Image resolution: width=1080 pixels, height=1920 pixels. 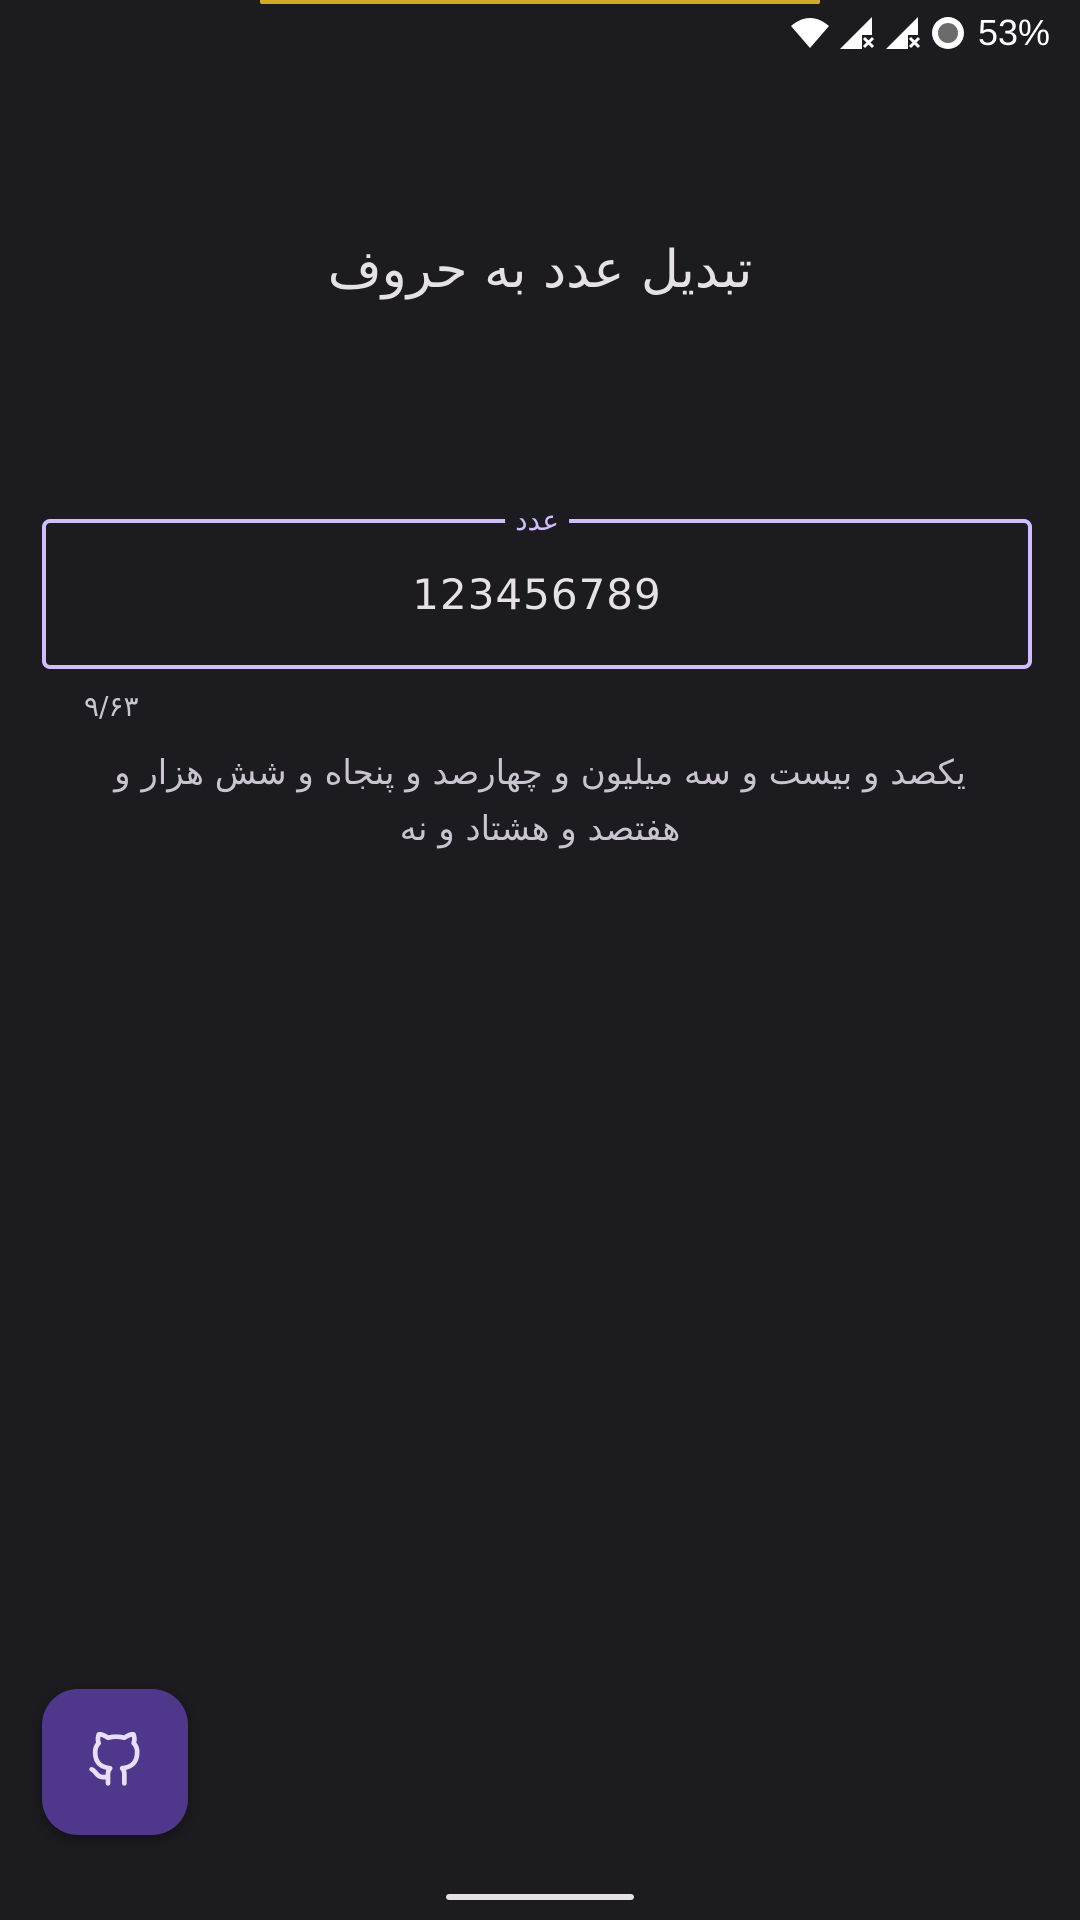 I want to click on number-field: عدد, so click(x=537, y=585).